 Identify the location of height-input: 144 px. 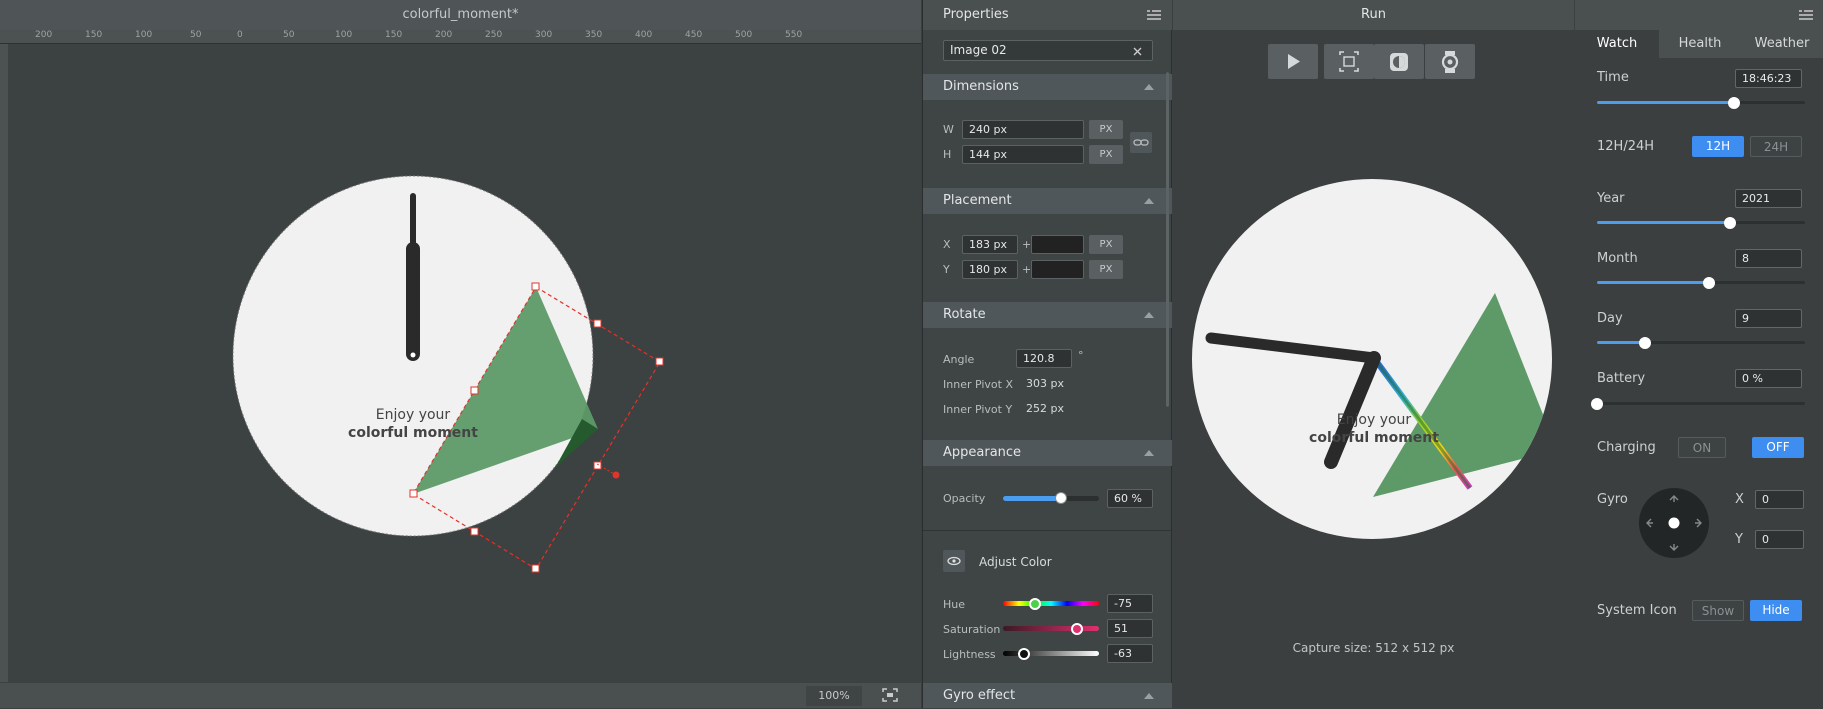
(1023, 154).